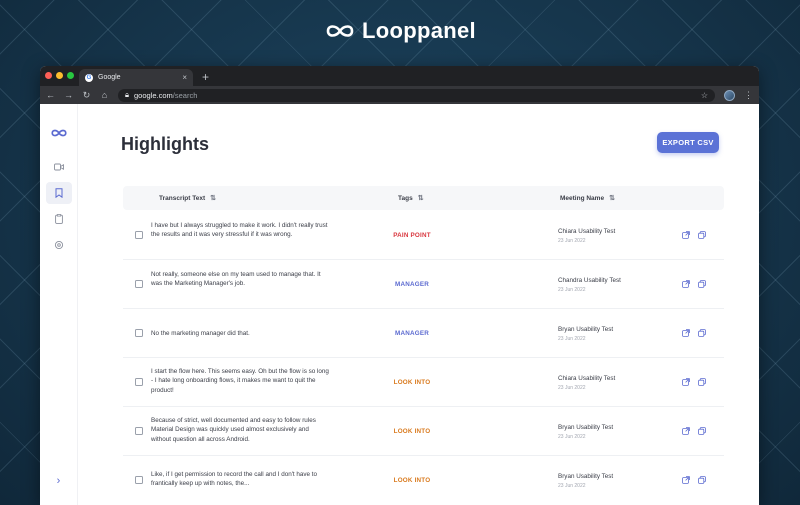 This screenshot has width=800, height=505. Describe the element at coordinates (127, 94) in the screenshot. I see `lock-icon: 🔒︎` at that location.